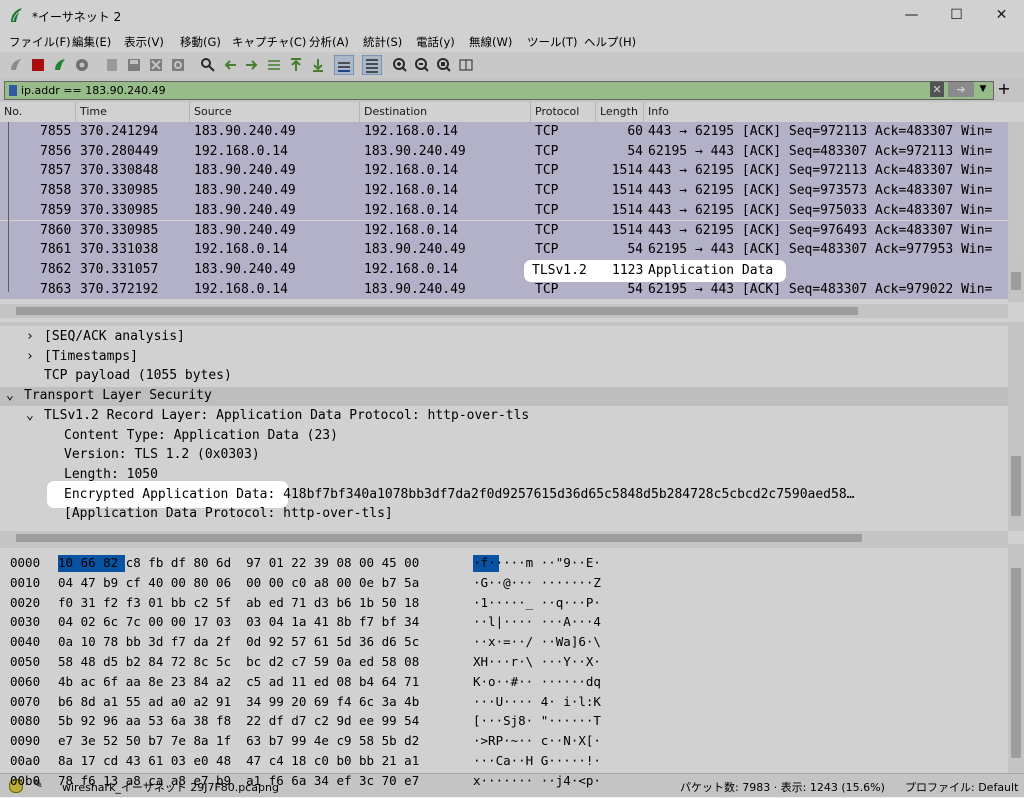 This screenshot has height=798, width=1024. I want to click on column-header-protocol: Protocol, so click(563, 112).